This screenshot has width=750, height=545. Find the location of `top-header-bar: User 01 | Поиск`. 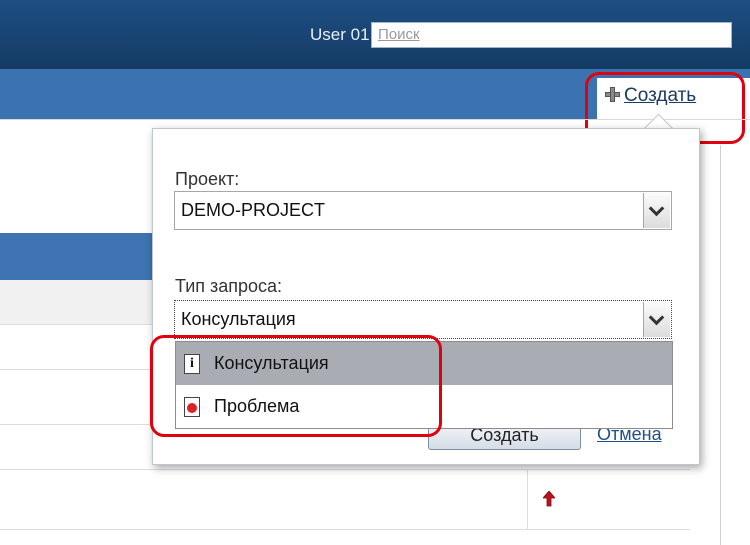

top-header-bar: User 01 | Поиск is located at coordinates (375, 34).